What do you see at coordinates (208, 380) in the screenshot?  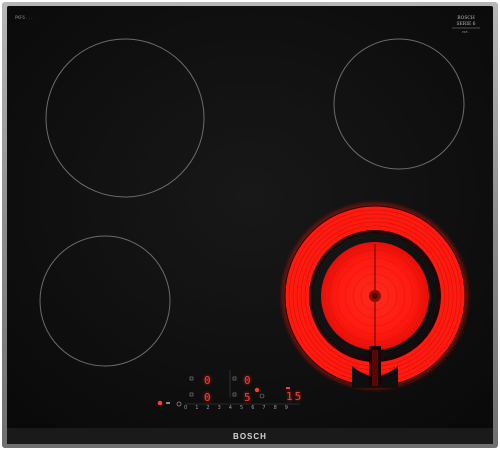 I see `display-rear-left: 0` at bounding box center [208, 380].